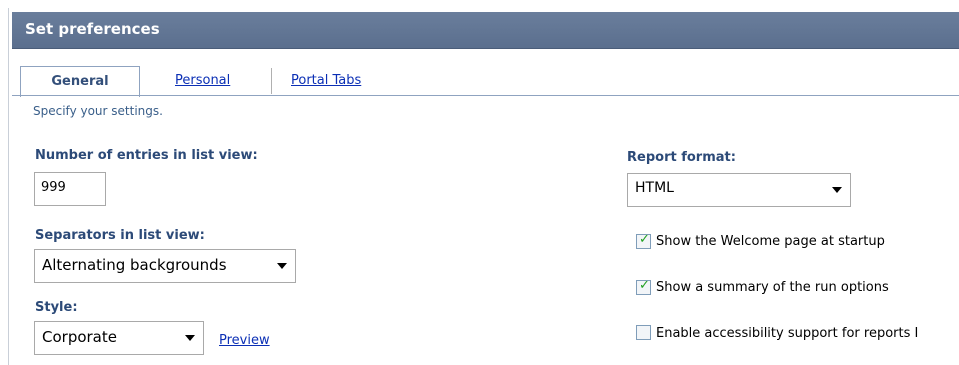  I want to click on style-label: Style:, so click(56, 307).